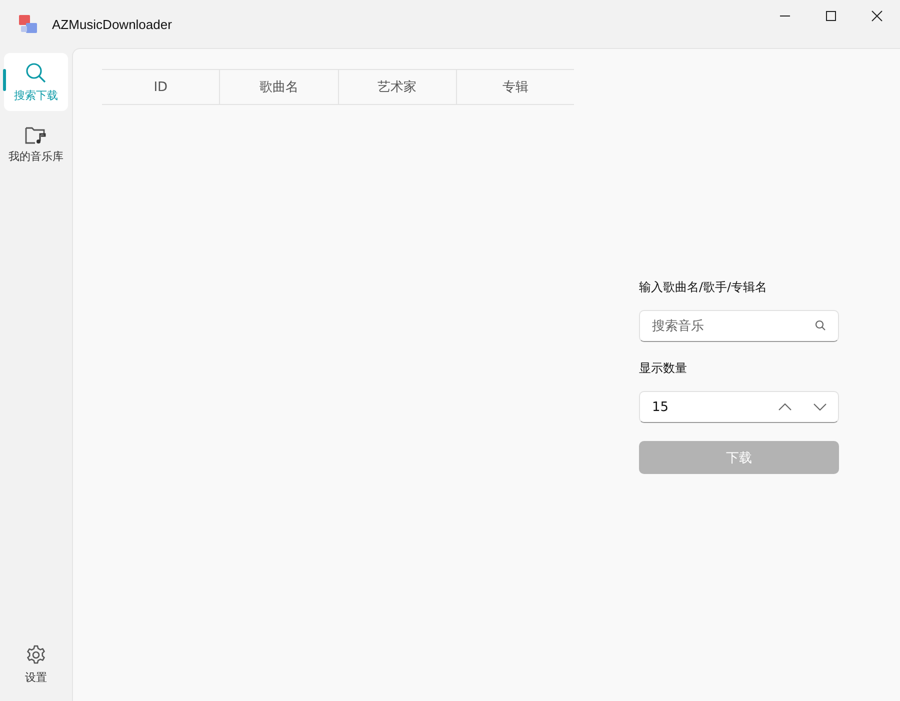 The image size is (900, 701). I want to click on close-icon, so click(877, 16).